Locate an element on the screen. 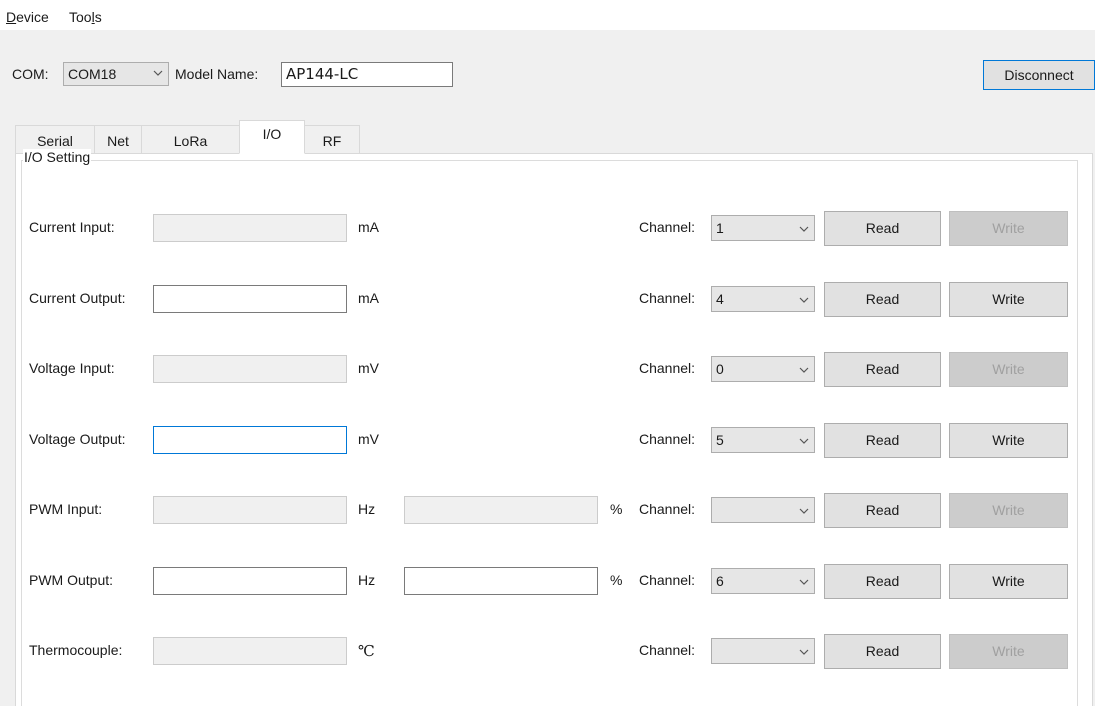 Image resolution: width=1095 pixels, height=706 pixels. current-input-unit: mA is located at coordinates (368, 227).